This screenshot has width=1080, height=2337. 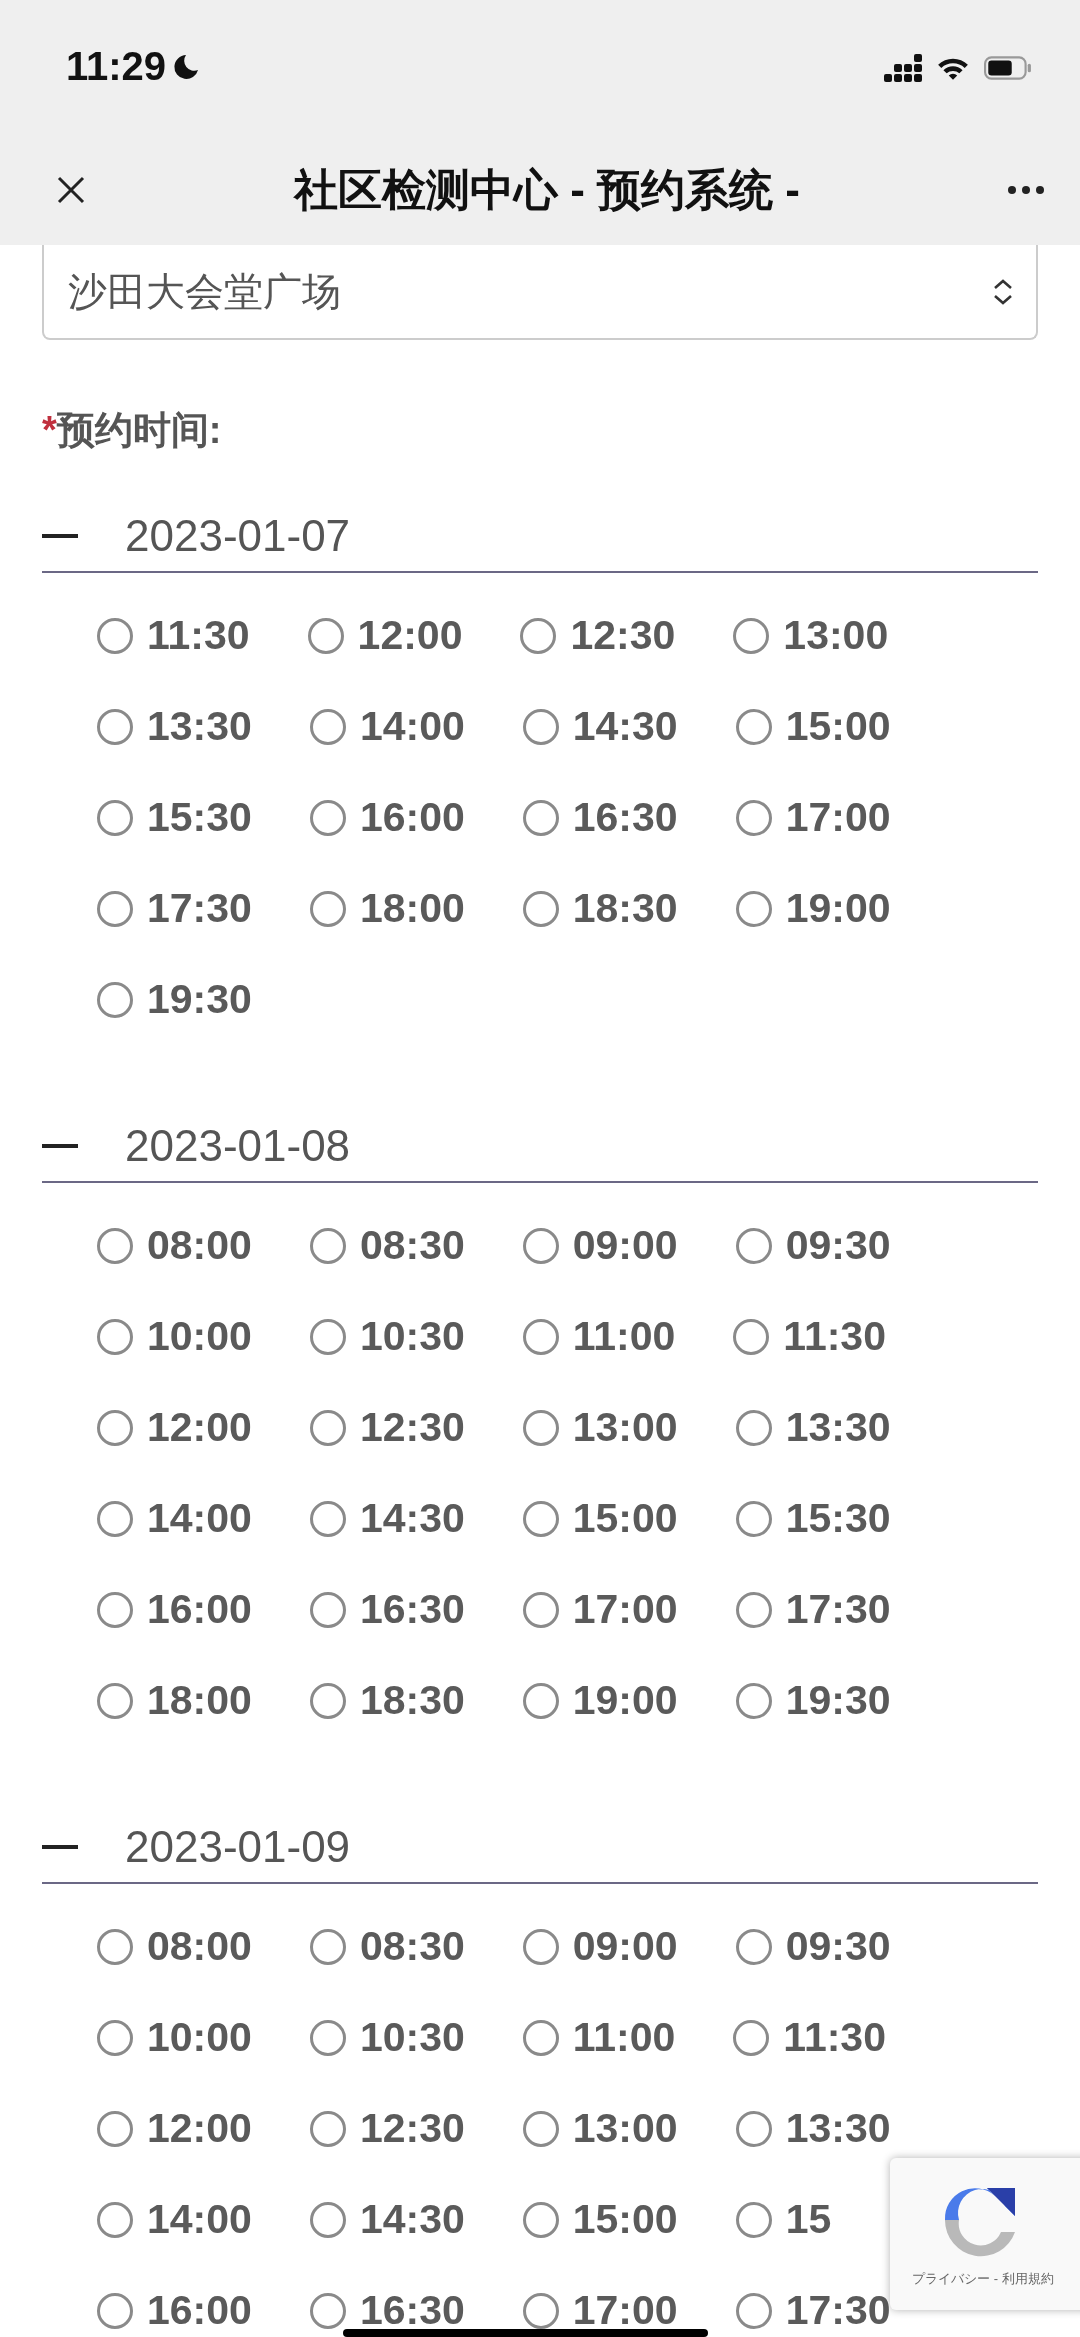 I want to click on time-option: 15:00, so click(x=625, y=1518).